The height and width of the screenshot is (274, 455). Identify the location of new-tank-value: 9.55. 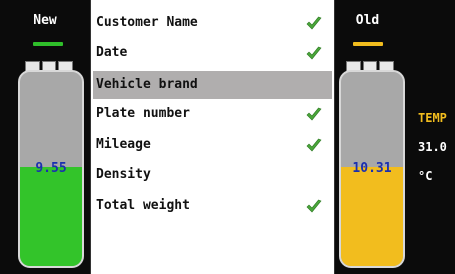
(51, 168).